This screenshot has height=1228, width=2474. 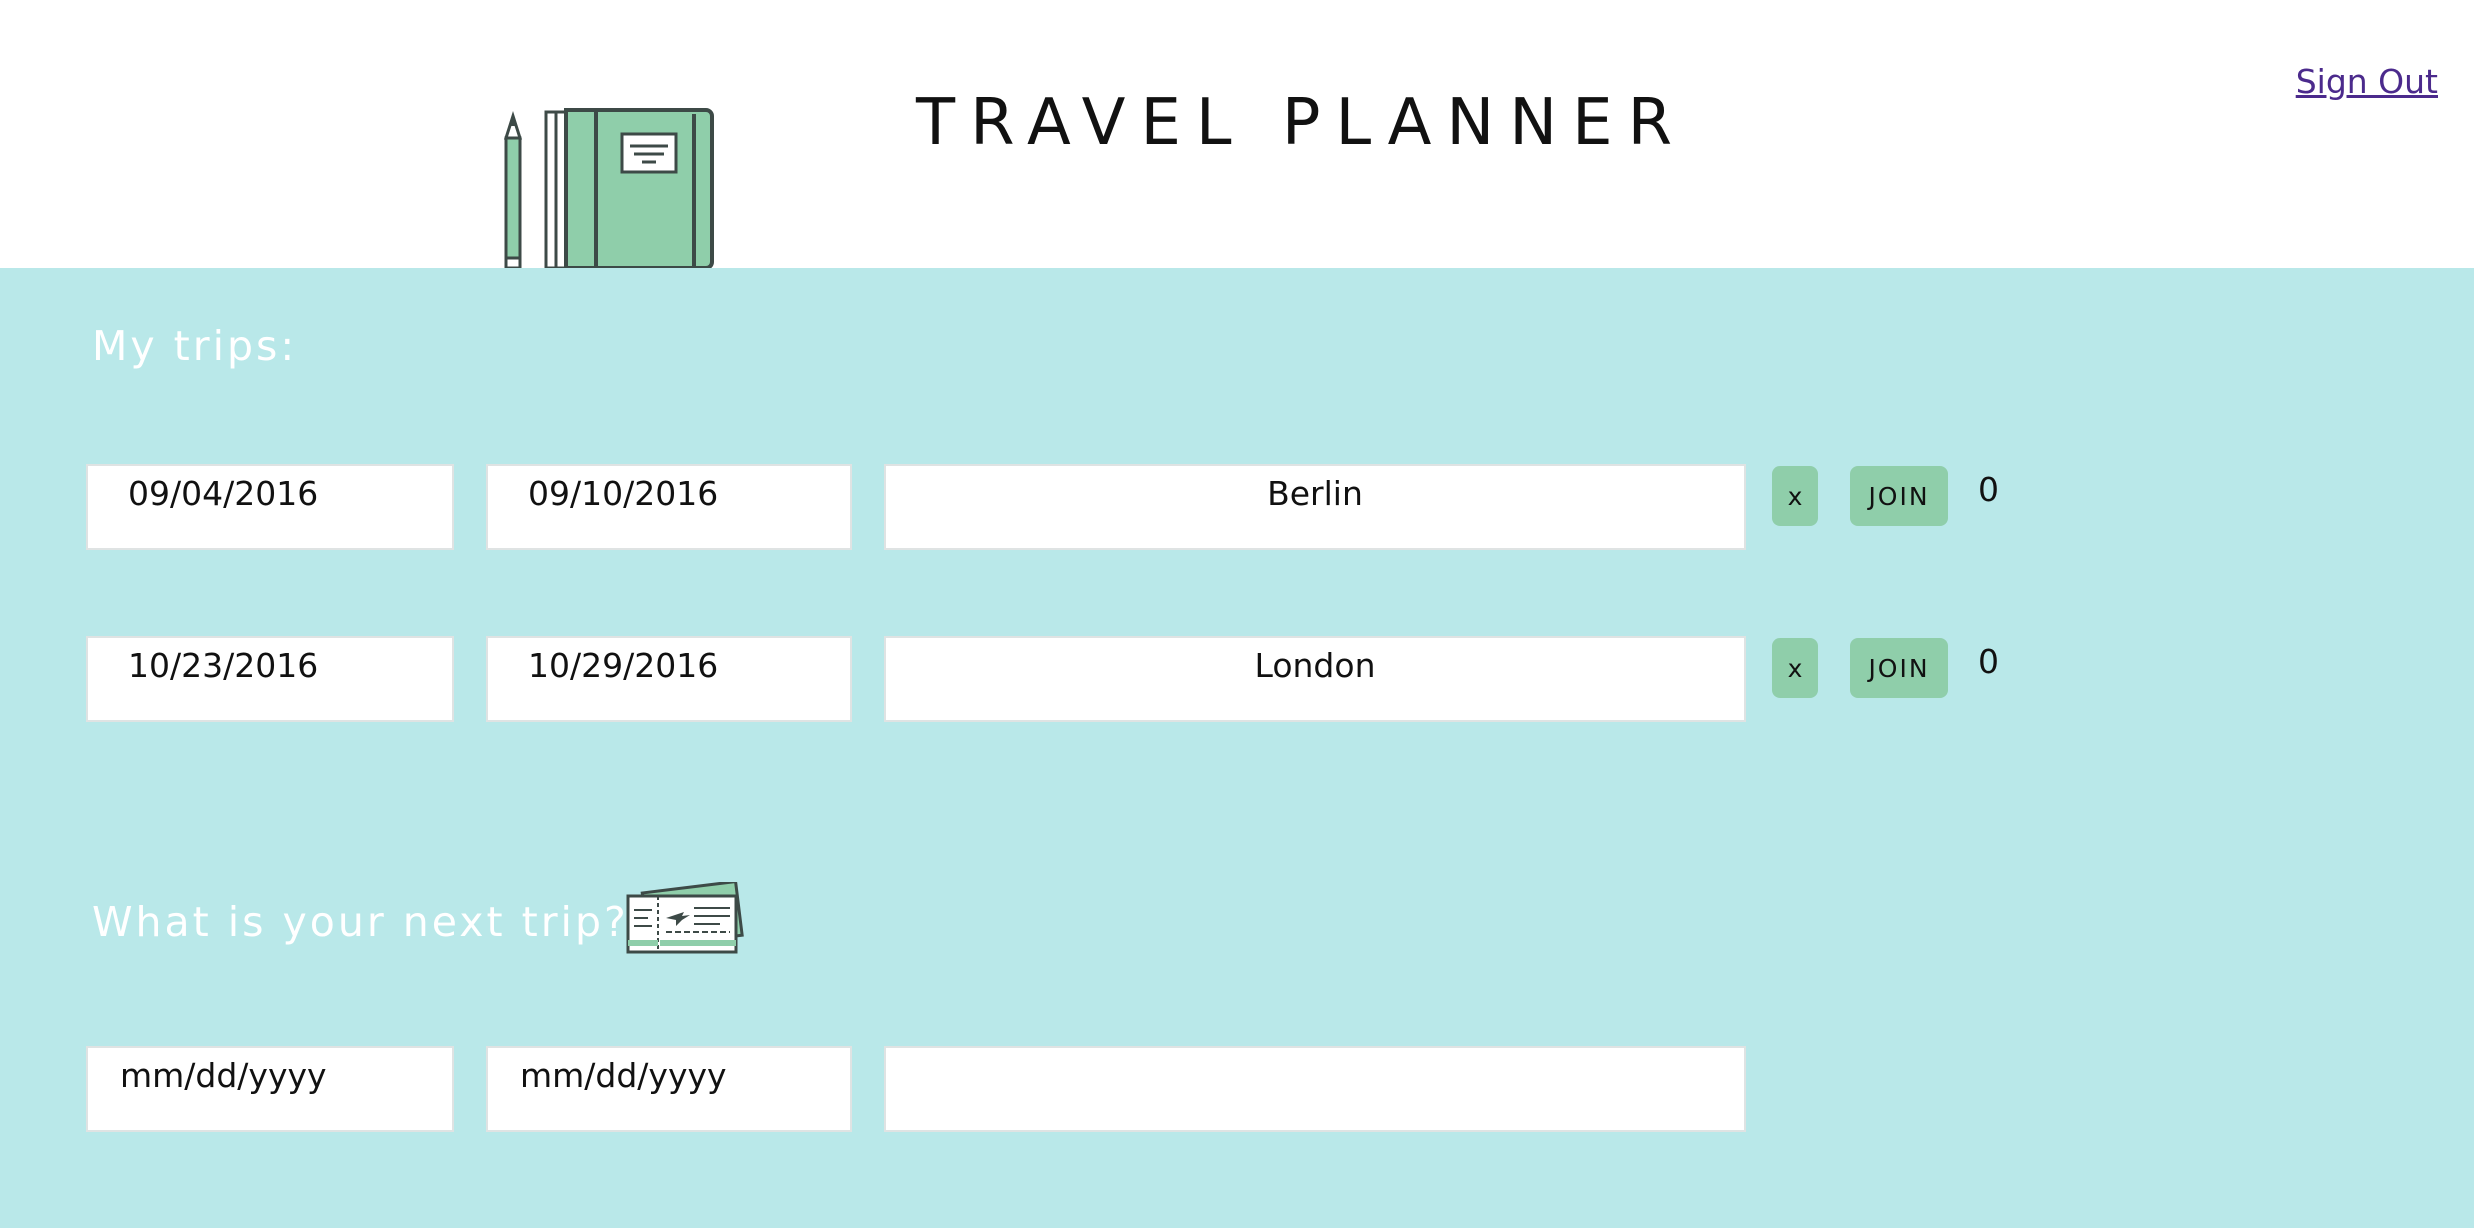 What do you see at coordinates (1302, 123) in the screenshot?
I see `app-title: TRAVEL PLANNER` at bounding box center [1302, 123].